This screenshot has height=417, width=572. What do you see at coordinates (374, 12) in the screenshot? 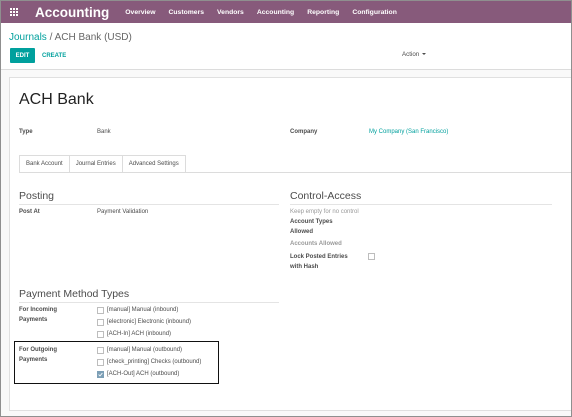
I see `menu-configuration: Configuration` at bounding box center [374, 12].